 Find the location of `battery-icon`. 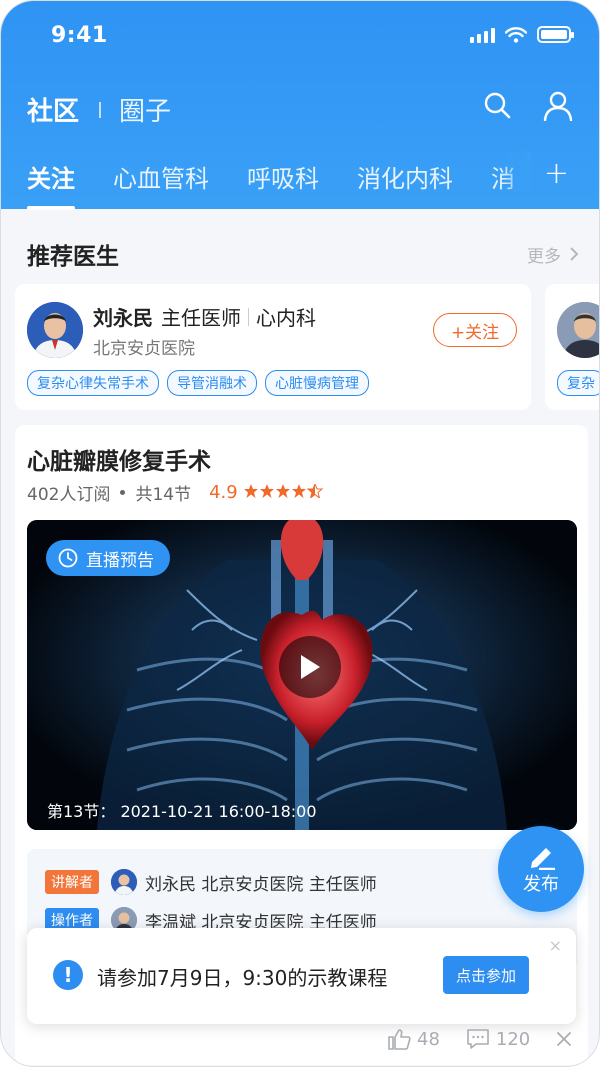

battery-icon is located at coordinates (555, 34).